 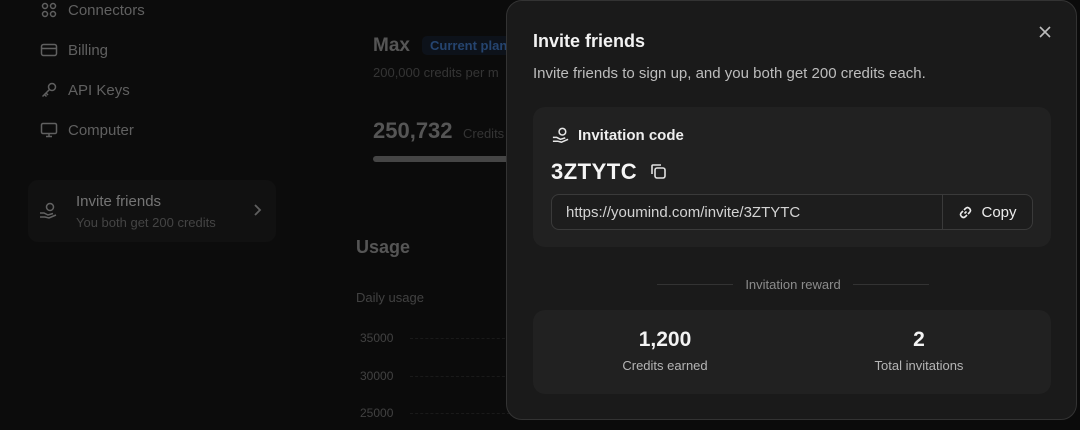 I want to click on close-icon, so click(x=1045, y=32).